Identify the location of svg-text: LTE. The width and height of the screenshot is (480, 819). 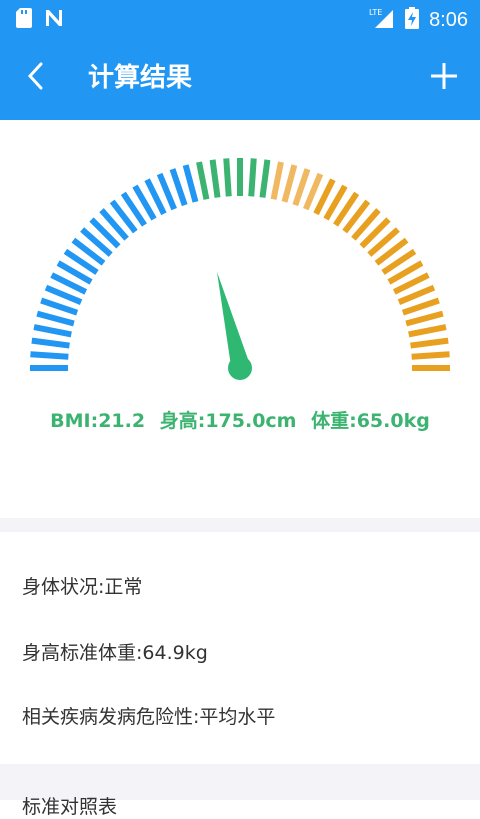
(375, 12).